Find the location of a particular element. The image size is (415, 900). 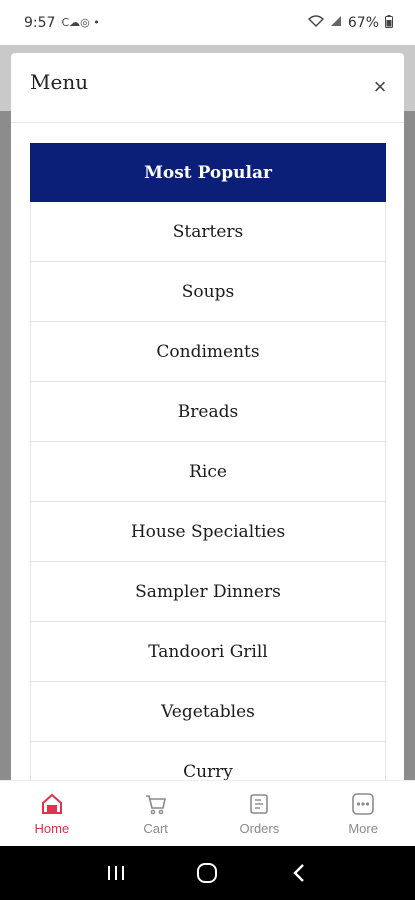

notification-icons: С☁◎ • is located at coordinates (80, 22).